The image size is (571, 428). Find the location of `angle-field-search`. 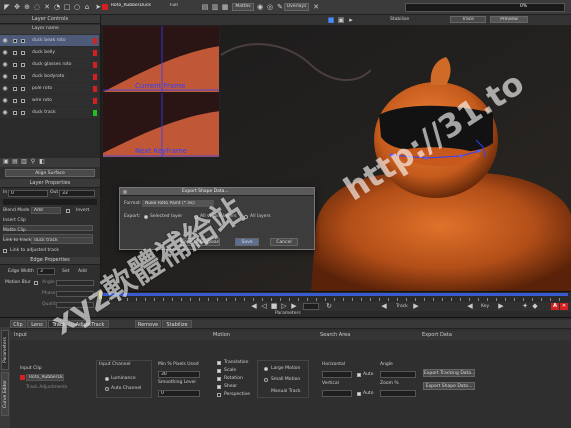

angle-field-search is located at coordinates (398, 374).